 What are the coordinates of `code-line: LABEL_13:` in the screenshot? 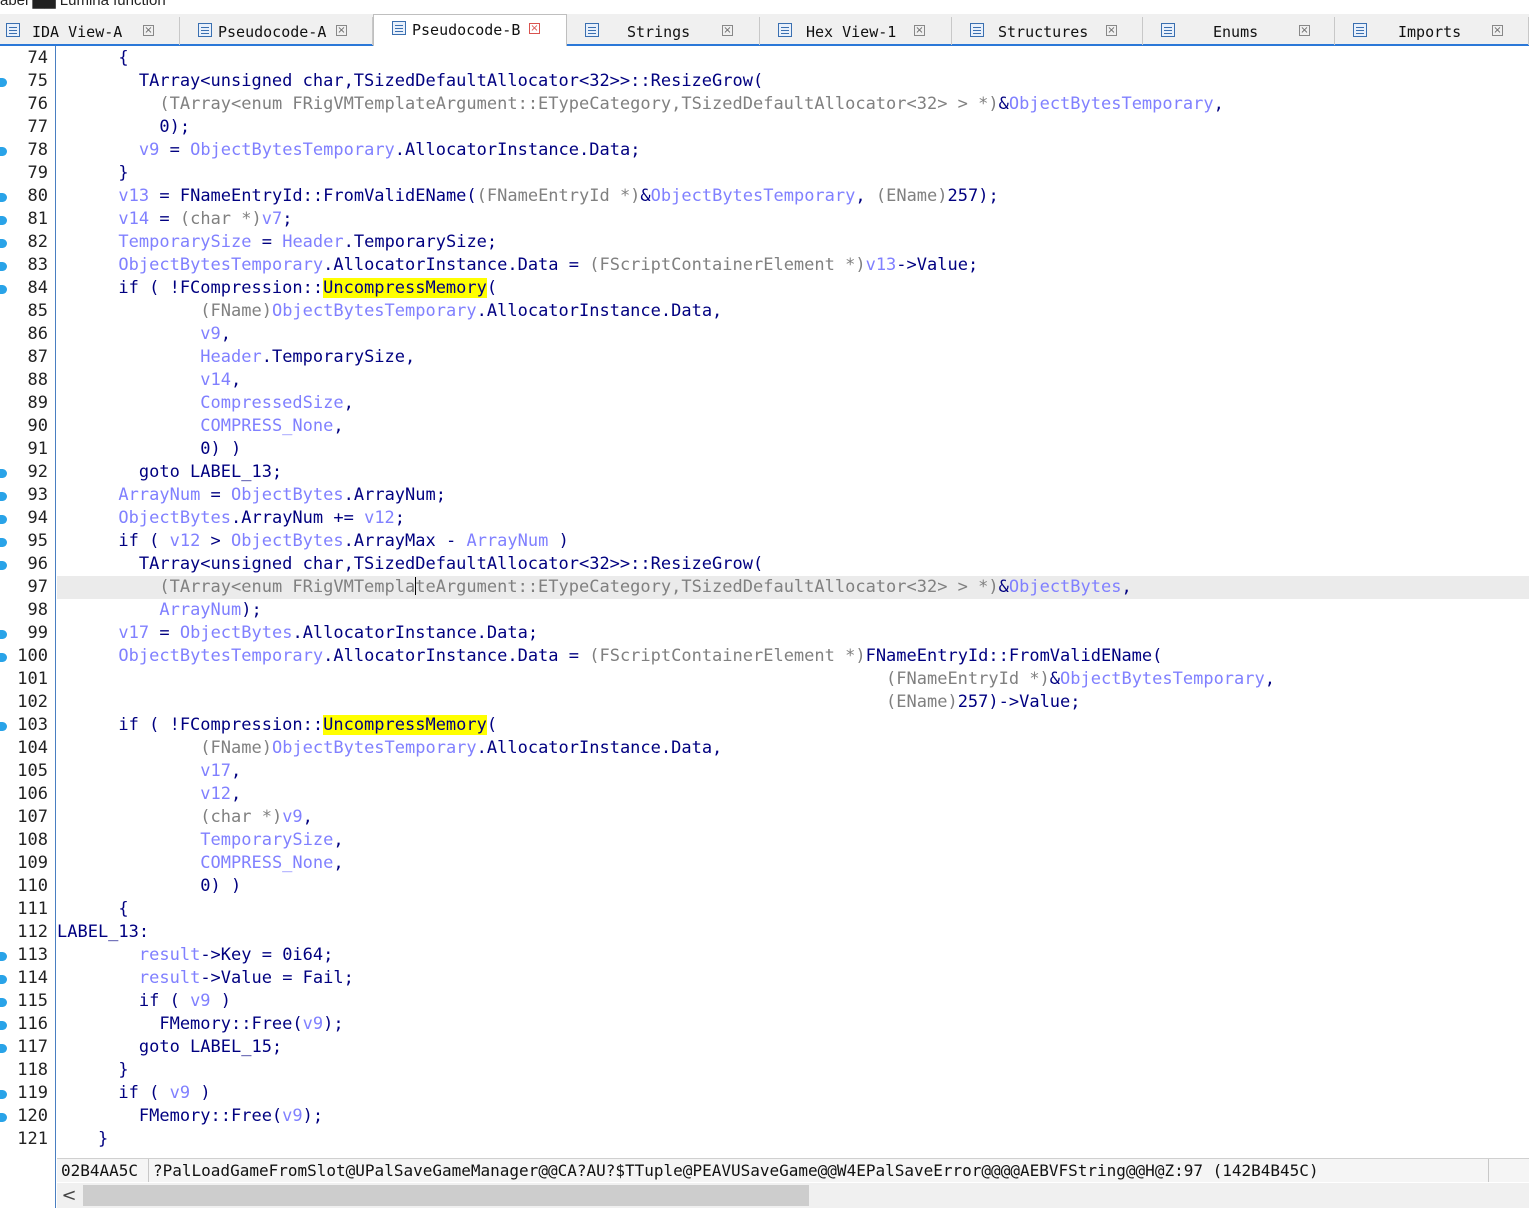 It's located at (793, 932).